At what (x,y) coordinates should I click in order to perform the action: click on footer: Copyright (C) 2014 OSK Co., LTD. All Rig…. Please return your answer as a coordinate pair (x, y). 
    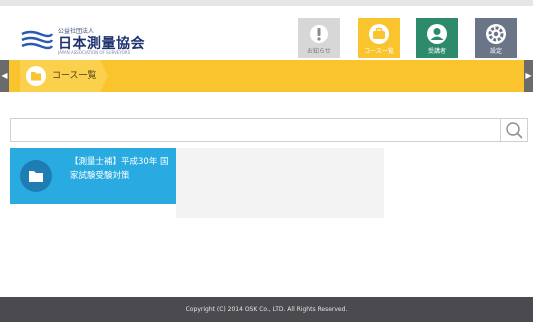
    Looking at the image, I should click on (266, 309).